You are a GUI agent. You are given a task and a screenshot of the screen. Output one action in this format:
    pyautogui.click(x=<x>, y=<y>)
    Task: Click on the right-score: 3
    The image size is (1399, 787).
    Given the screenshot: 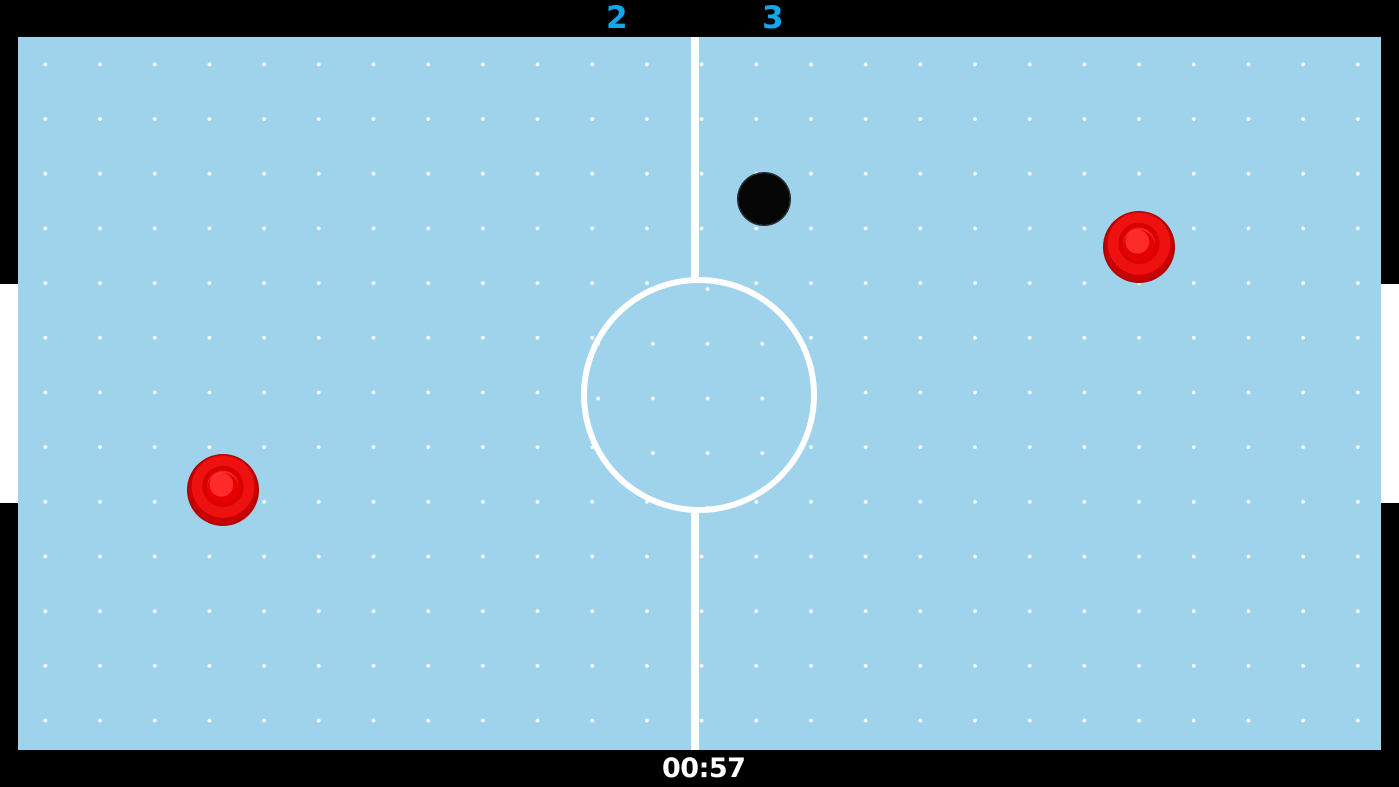 What is the action you would take?
    pyautogui.click(x=773, y=18)
    